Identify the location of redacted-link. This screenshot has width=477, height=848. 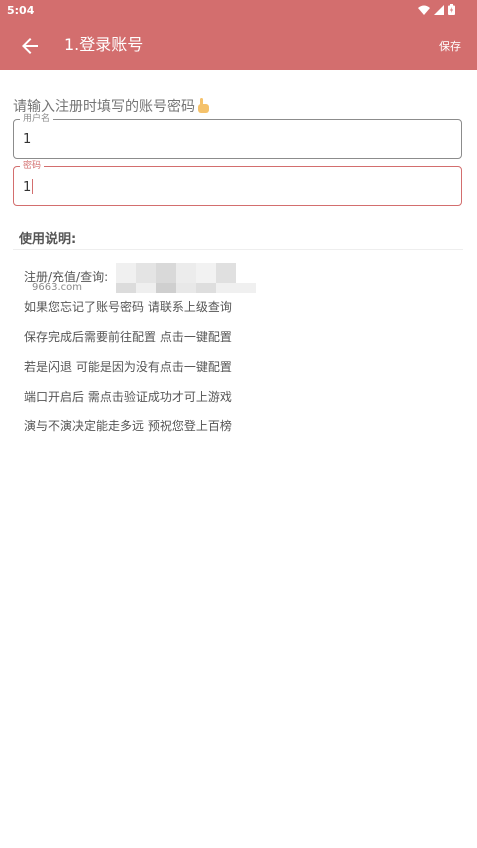
(186, 279).